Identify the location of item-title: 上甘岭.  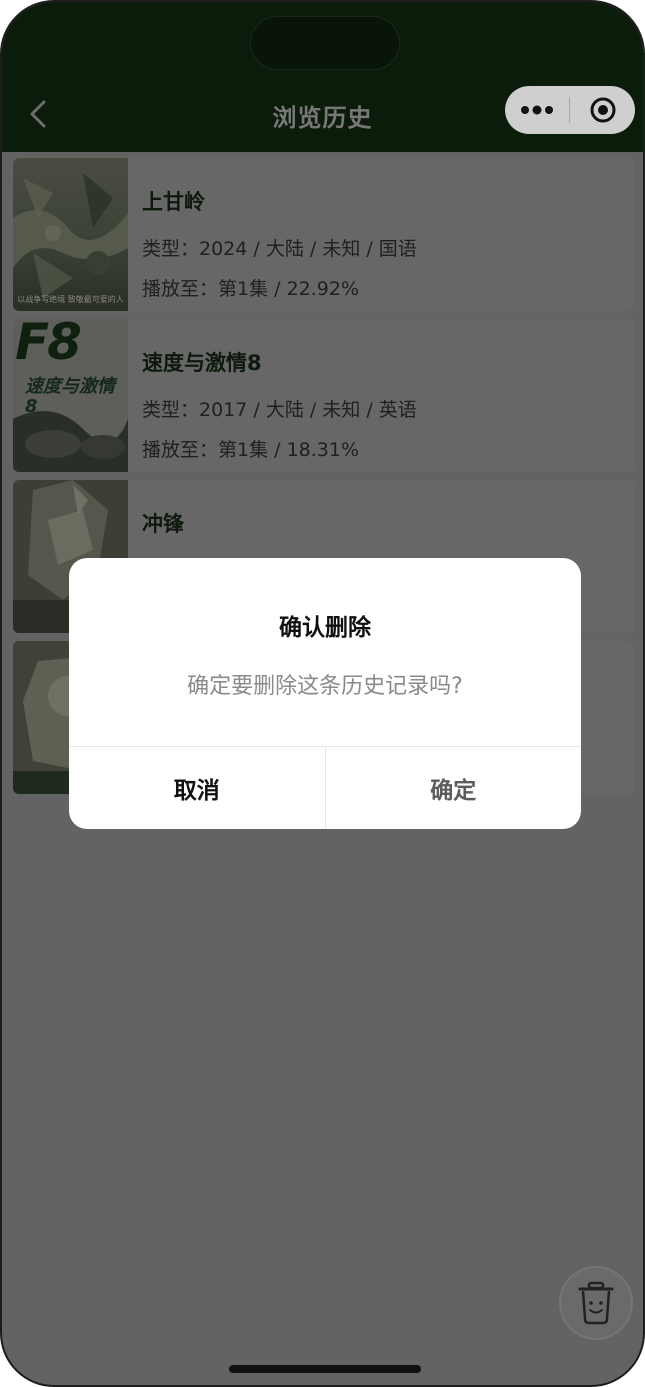
(173, 202).